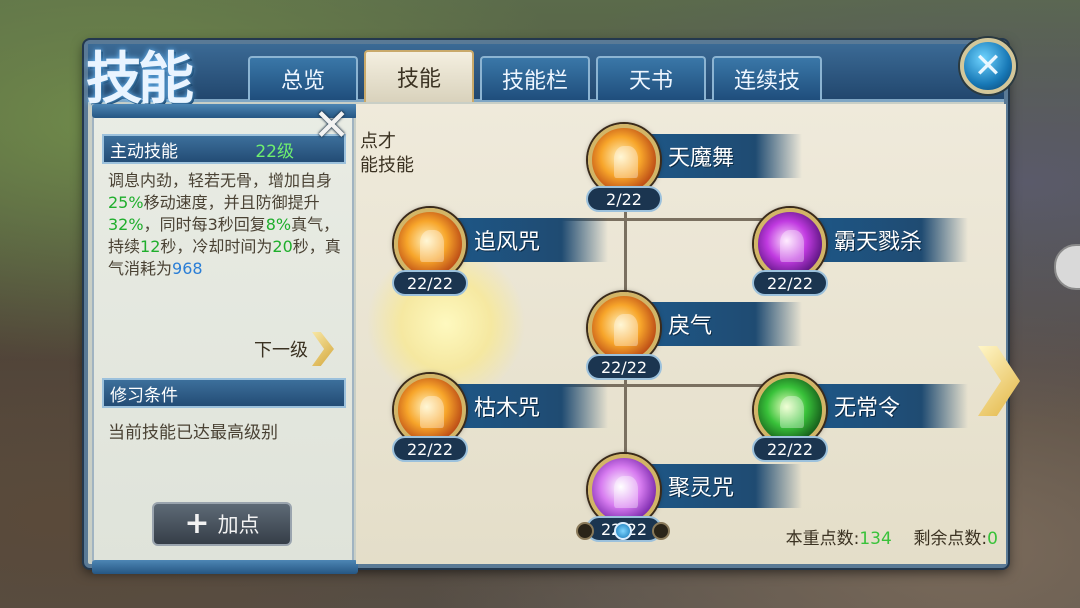  Describe the element at coordinates (950, 539) in the screenshot. I see `remaining-points-label: 剩余点数:` at that location.